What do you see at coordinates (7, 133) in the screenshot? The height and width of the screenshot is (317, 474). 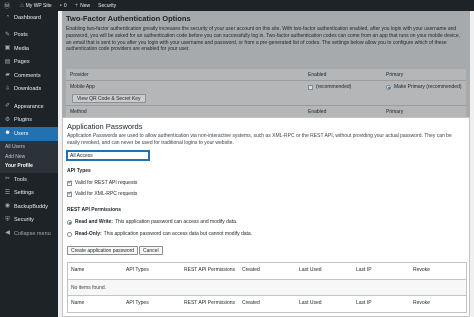 I see `users-icon: ☻` at bounding box center [7, 133].